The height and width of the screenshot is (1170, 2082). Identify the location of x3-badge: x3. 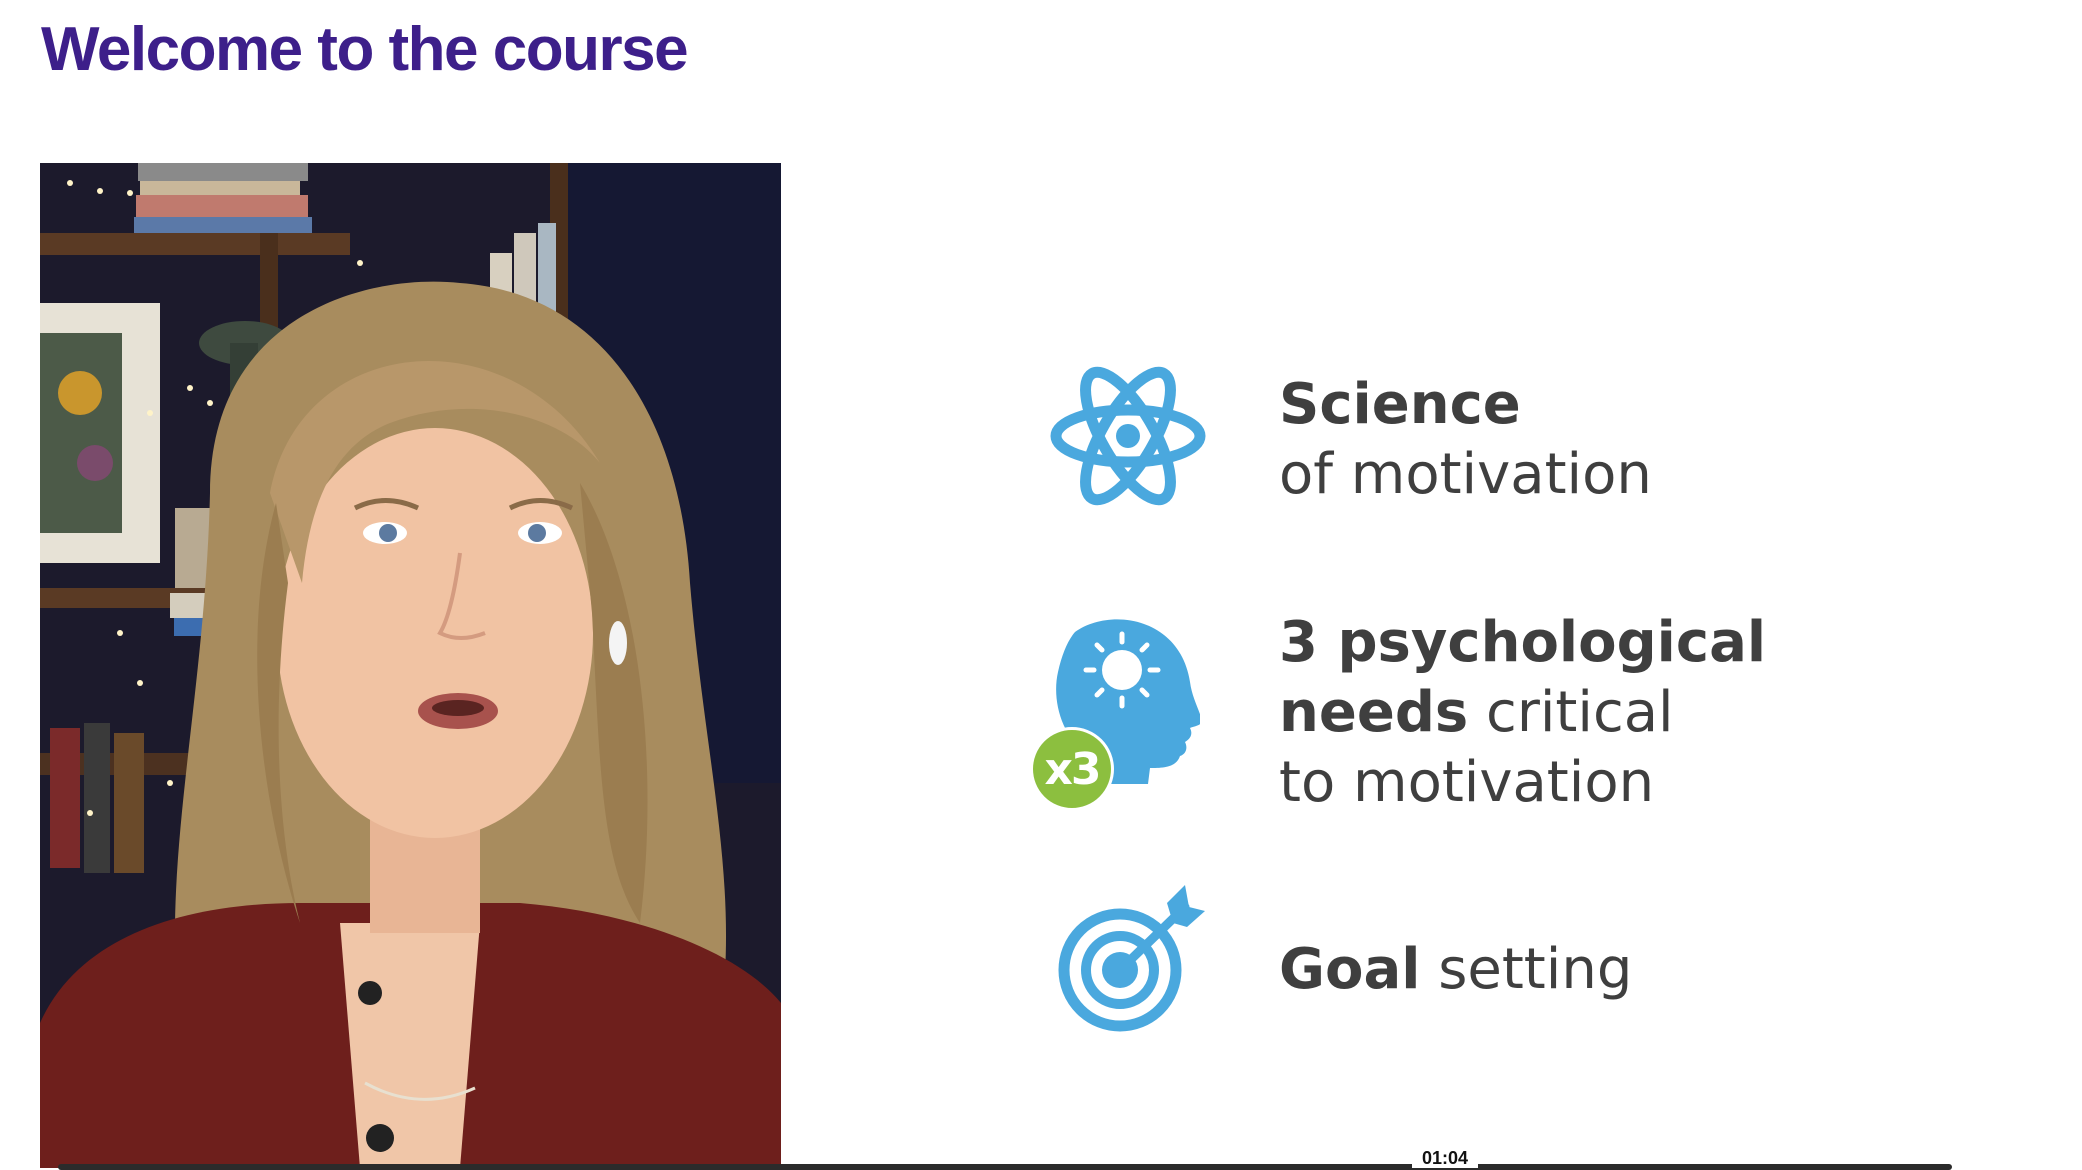
(1072, 769).